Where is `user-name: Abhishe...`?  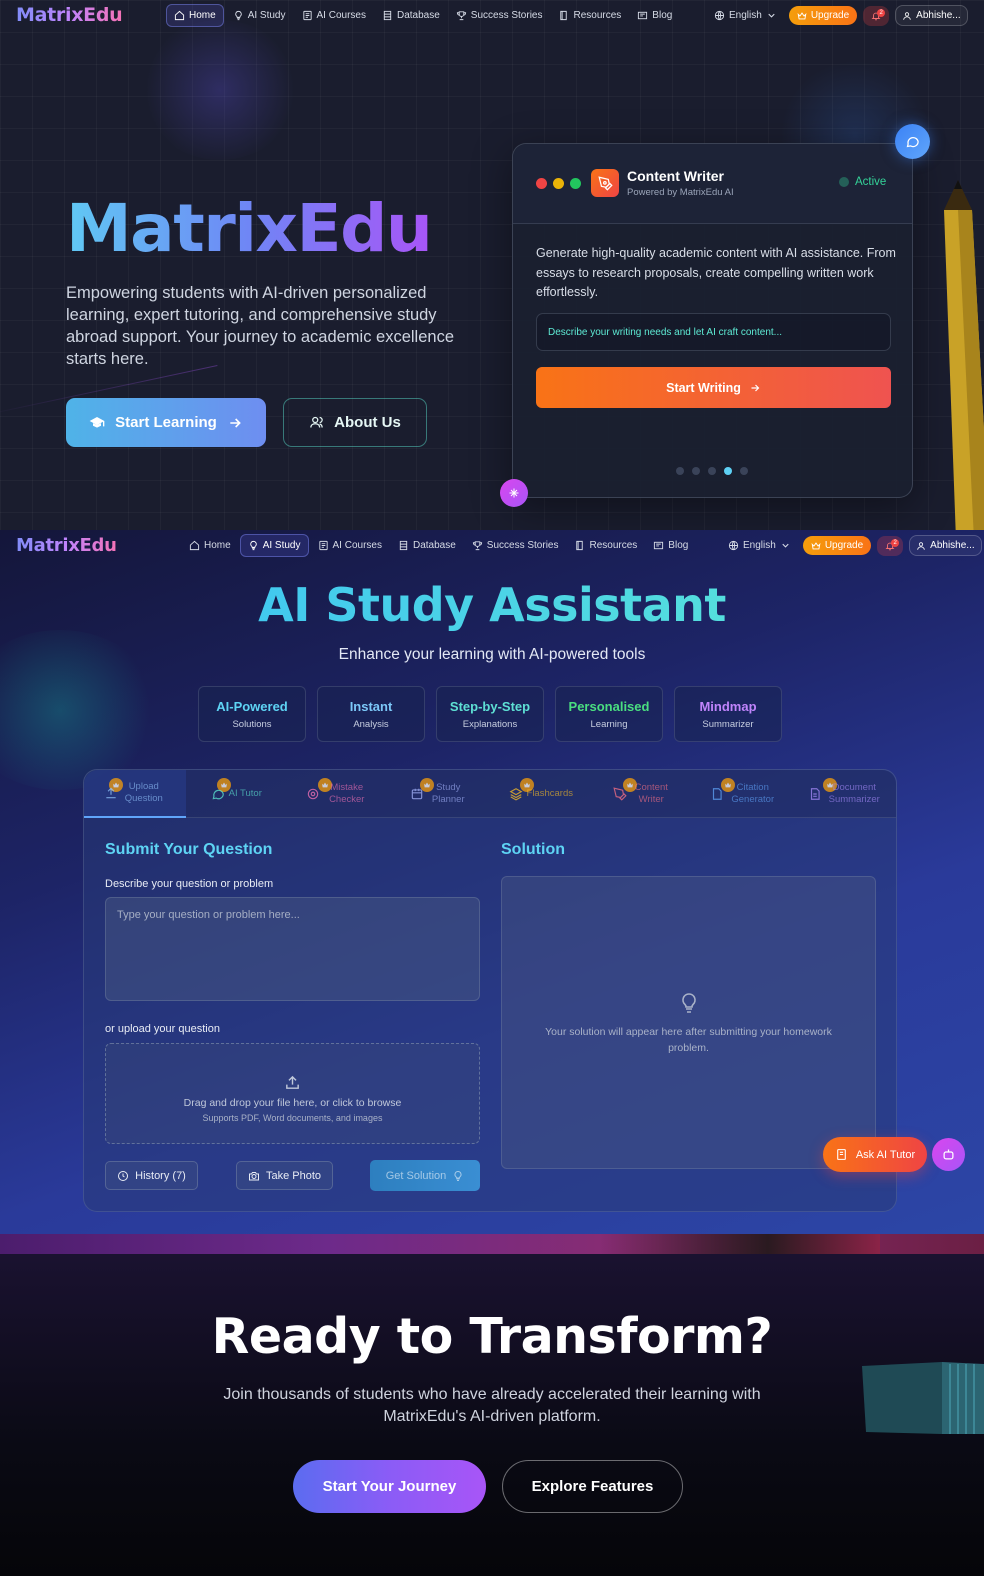 user-name: Abhishe... is located at coordinates (938, 15).